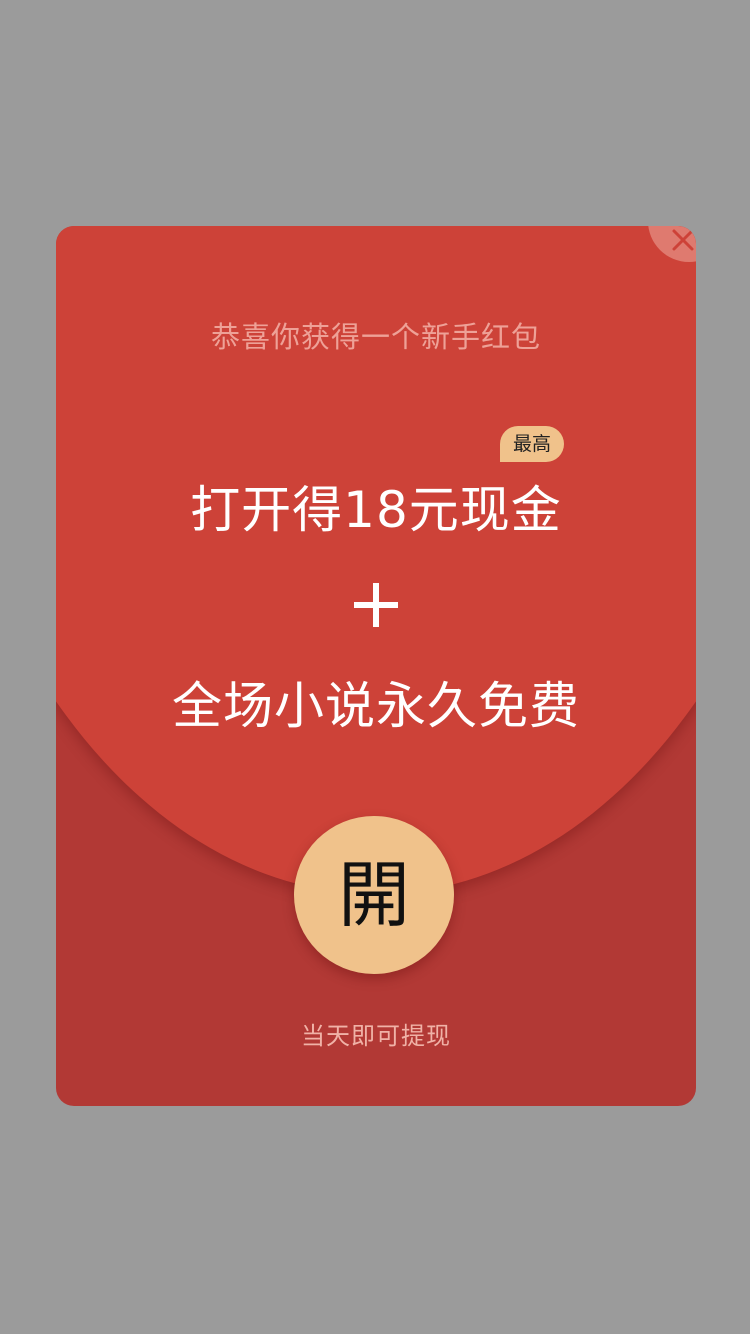 This screenshot has height=1334, width=750. What do you see at coordinates (375, 337) in the screenshot?
I see `congrats-subtitle: 恭喜你获得一个新手红包` at bounding box center [375, 337].